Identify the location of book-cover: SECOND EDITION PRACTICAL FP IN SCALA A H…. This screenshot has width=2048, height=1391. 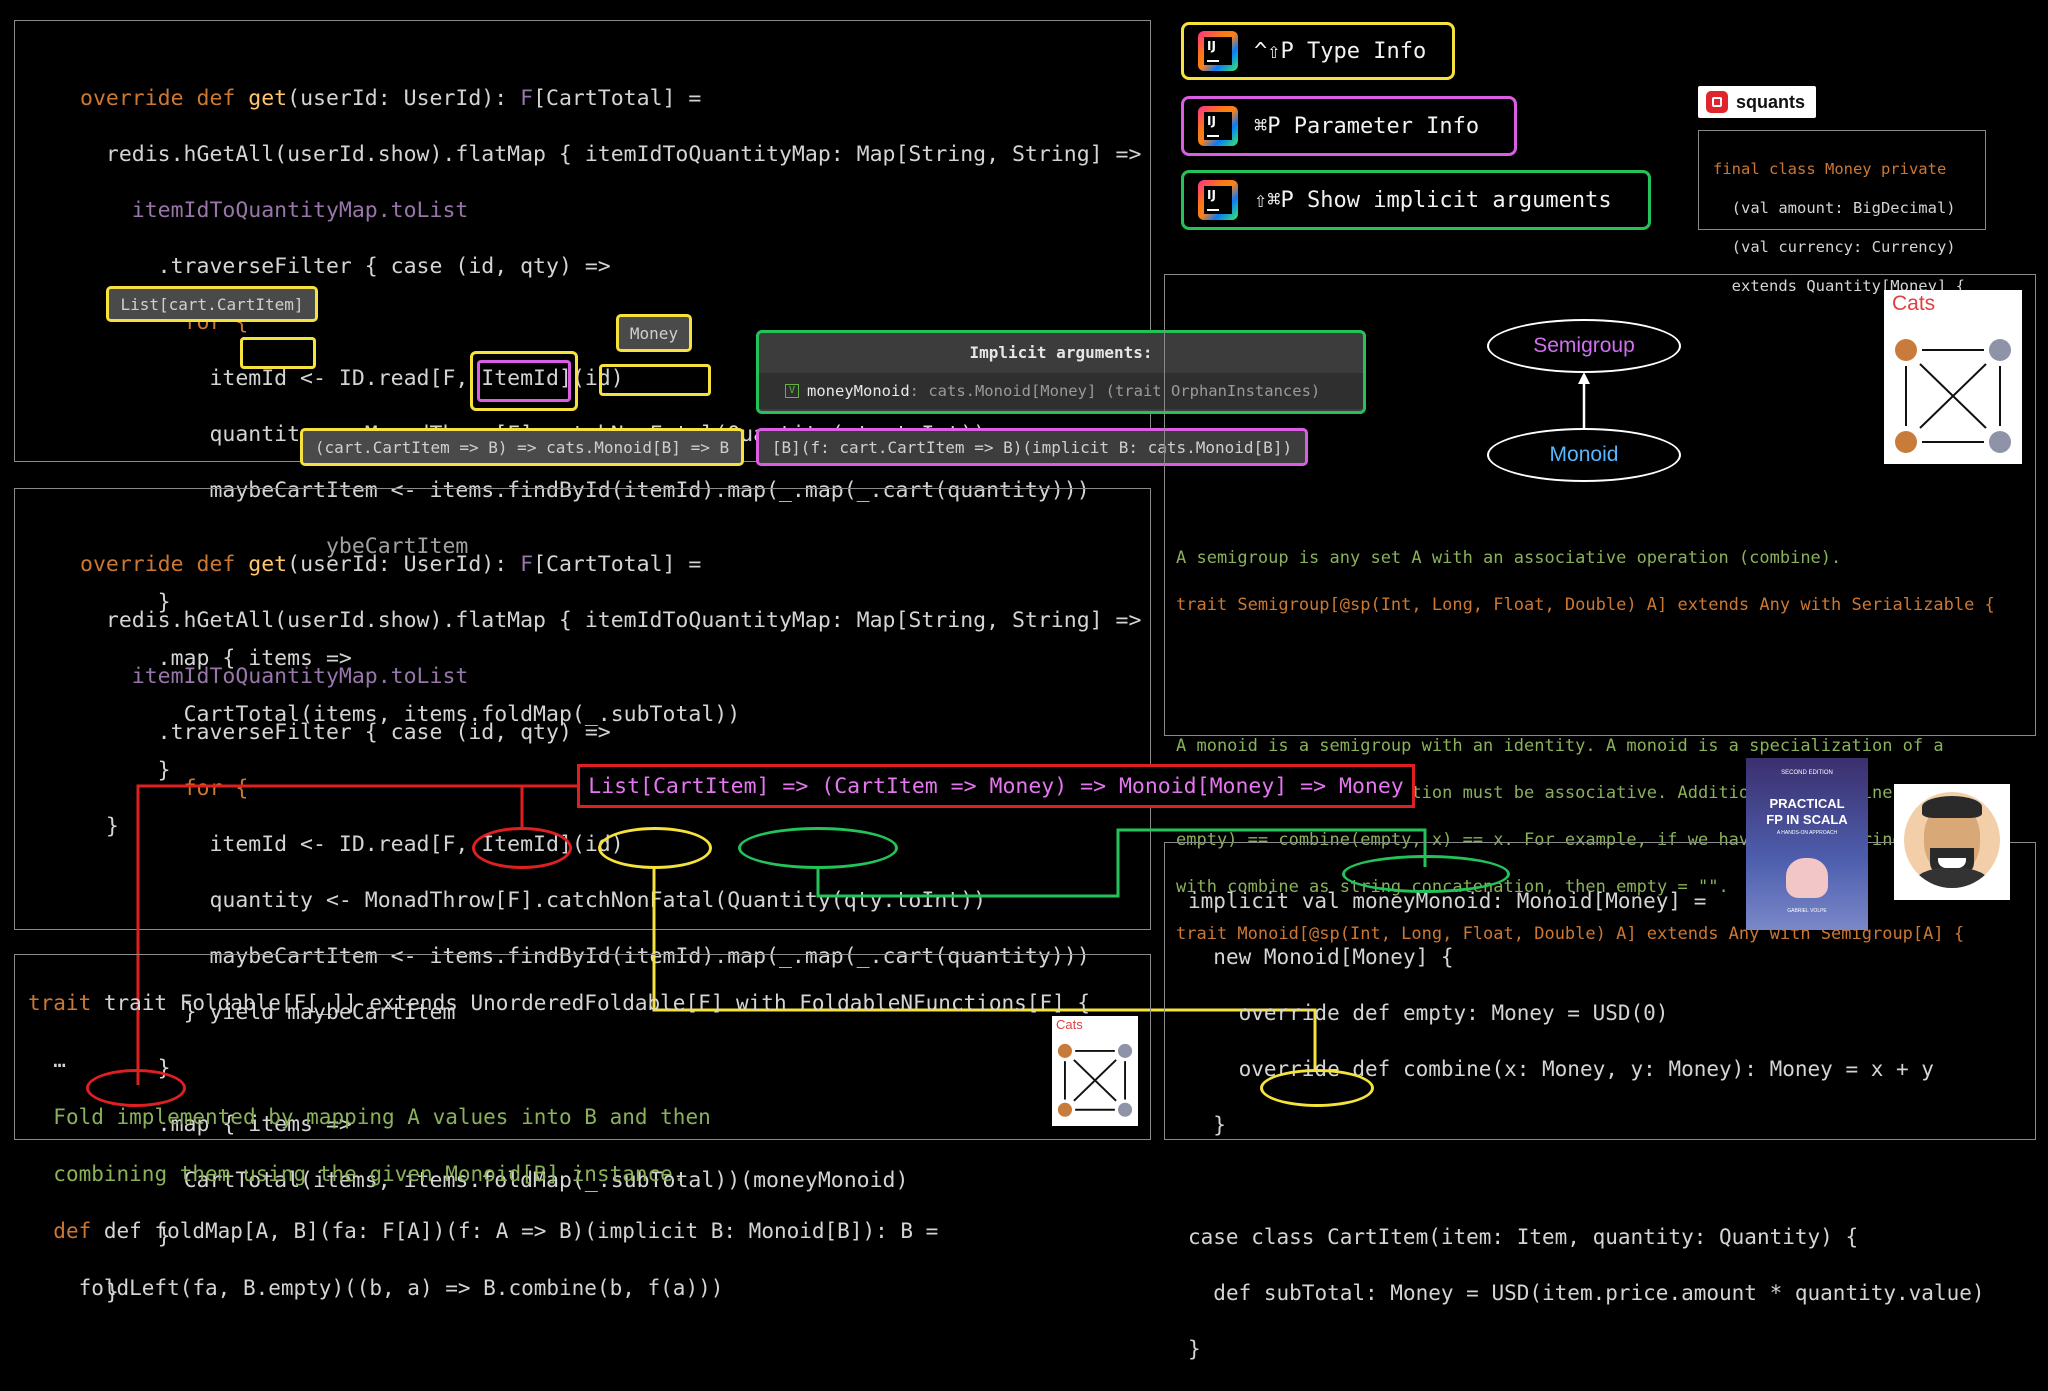
(1807, 844).